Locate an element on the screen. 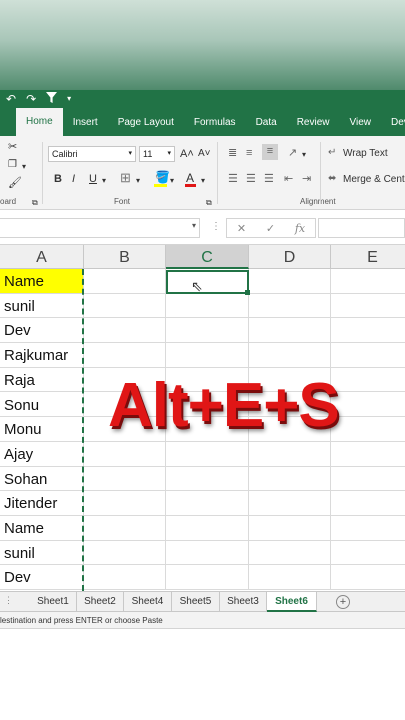 This screenshot has width=405, height=720. italic-button: I is located at coordinates (73, 179).